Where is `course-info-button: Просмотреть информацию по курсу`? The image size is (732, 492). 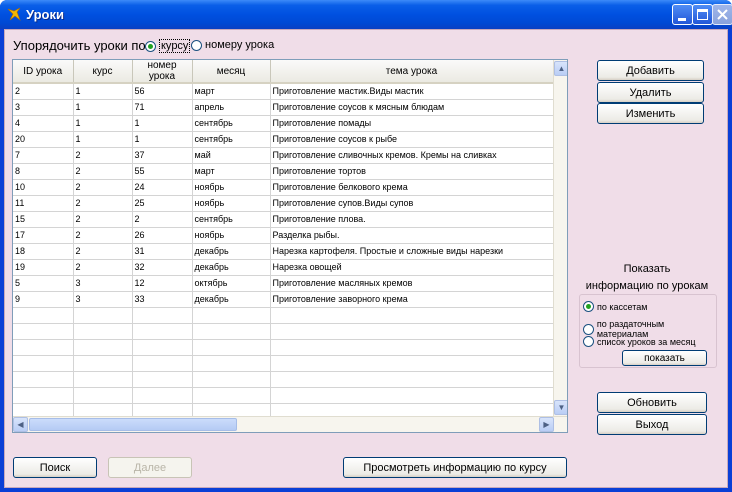 course-info-button: Просмотреть информацию по курсу is located at coordinates (455, 467).